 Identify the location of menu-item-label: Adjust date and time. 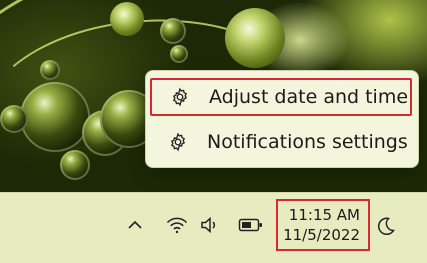
(309, 97).